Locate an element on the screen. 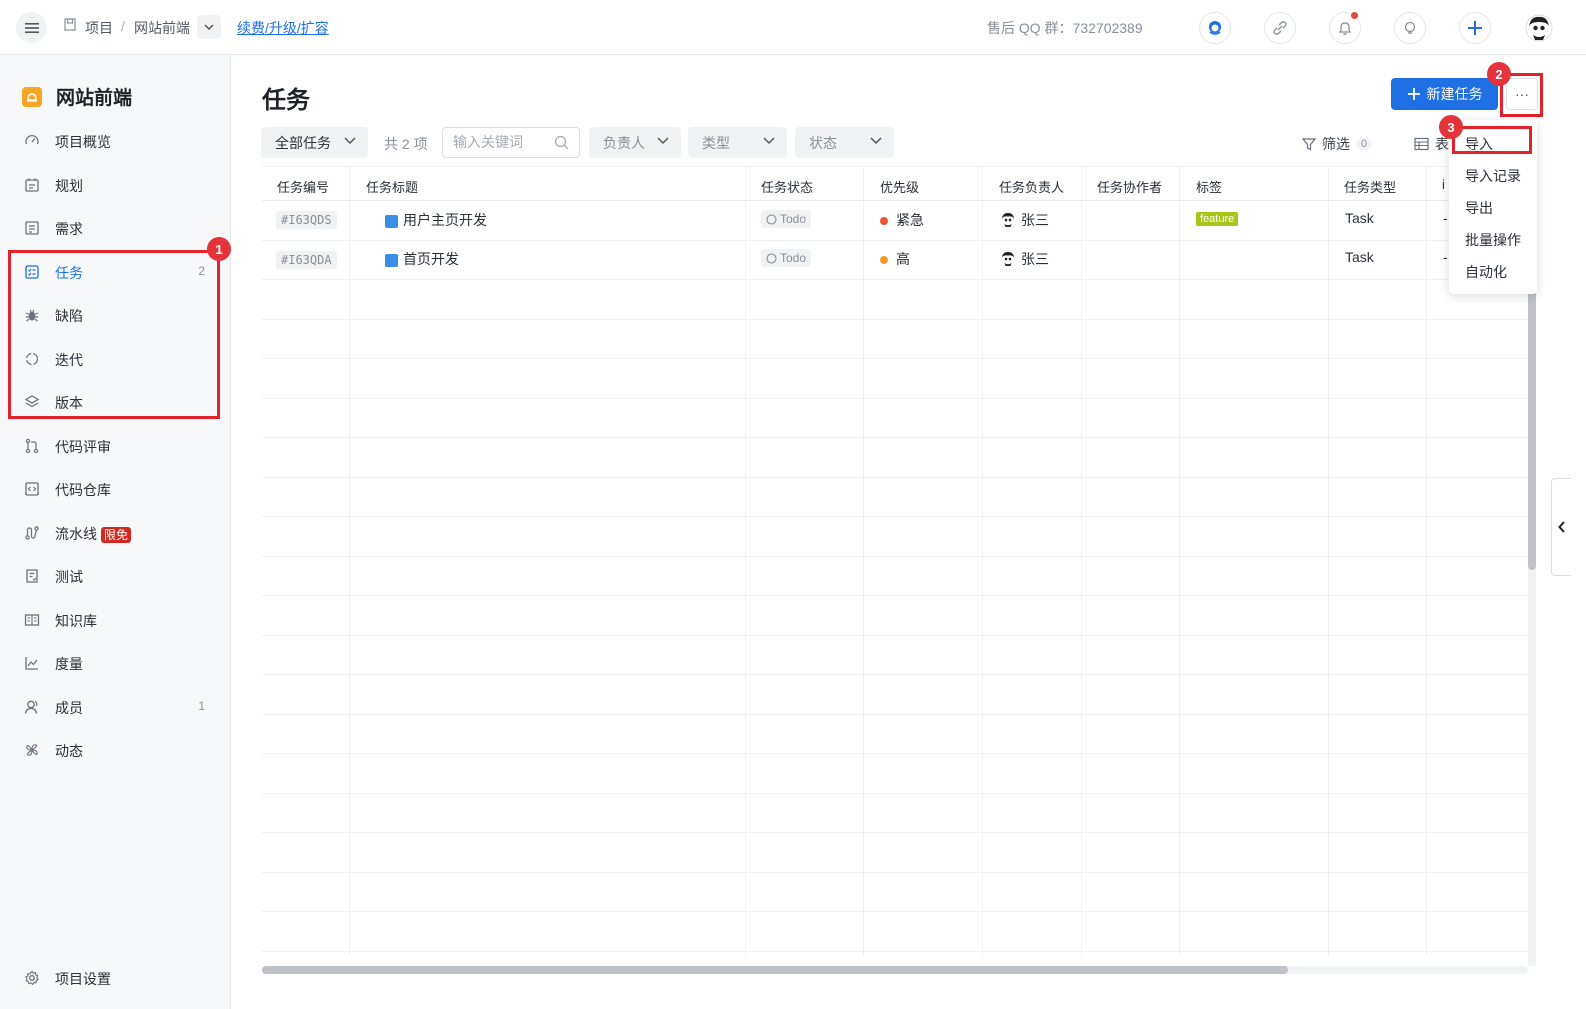 The image size is (1586, 1009). menu-item-batch-operations: 批量操作 is located at coordinates (1493, 240).